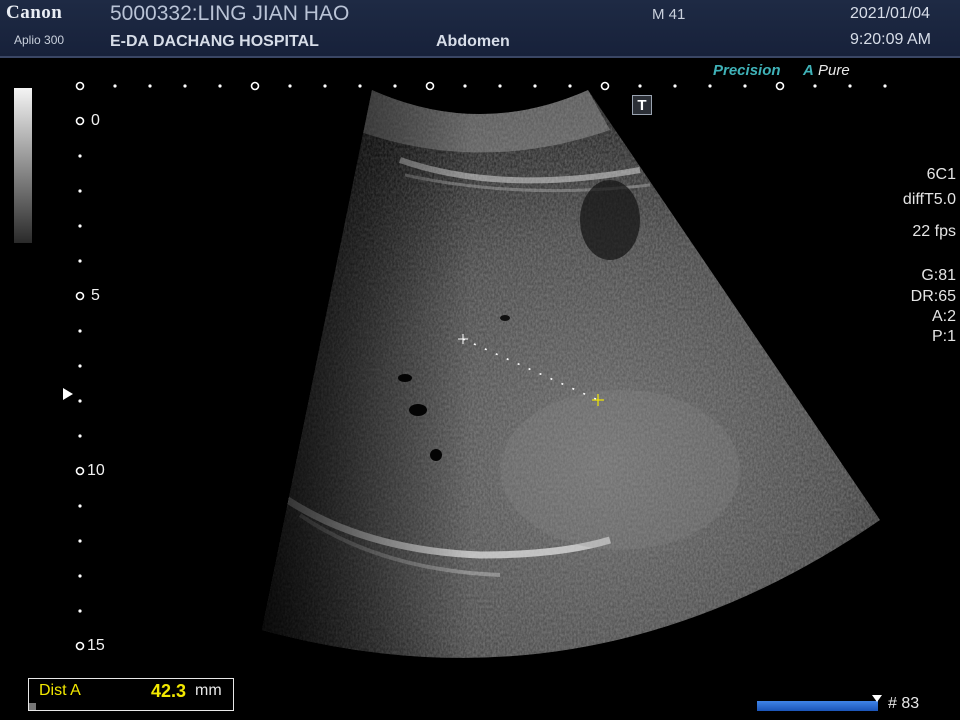  What do you see at coordinates (934, 231) in the screenshot?
I see `frame-rate: 22 fps` at bounding box center [934, 231].